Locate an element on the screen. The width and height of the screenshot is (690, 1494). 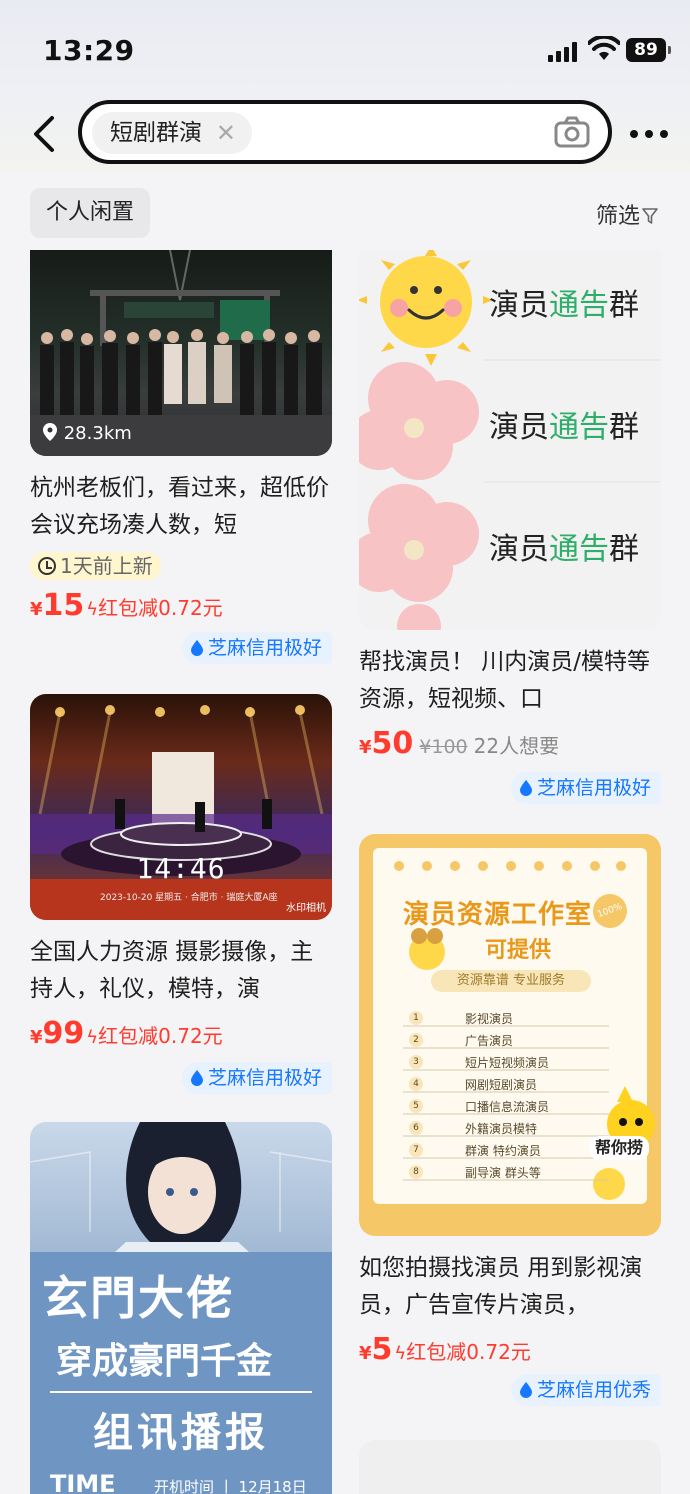
filter-label: 筛选 is located at coordinates (617, 216).